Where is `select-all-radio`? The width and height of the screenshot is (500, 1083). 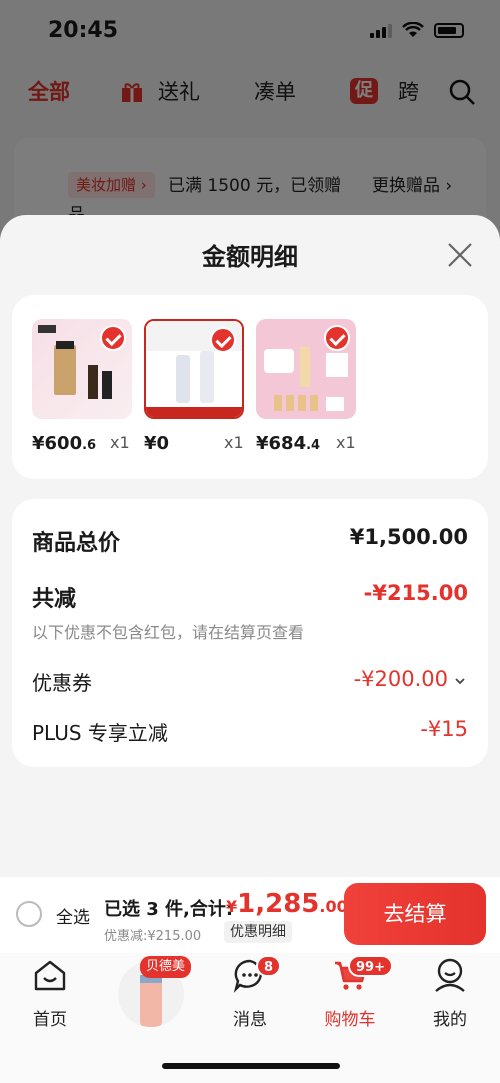
select-all-radio is located at coordinates (29, 914).